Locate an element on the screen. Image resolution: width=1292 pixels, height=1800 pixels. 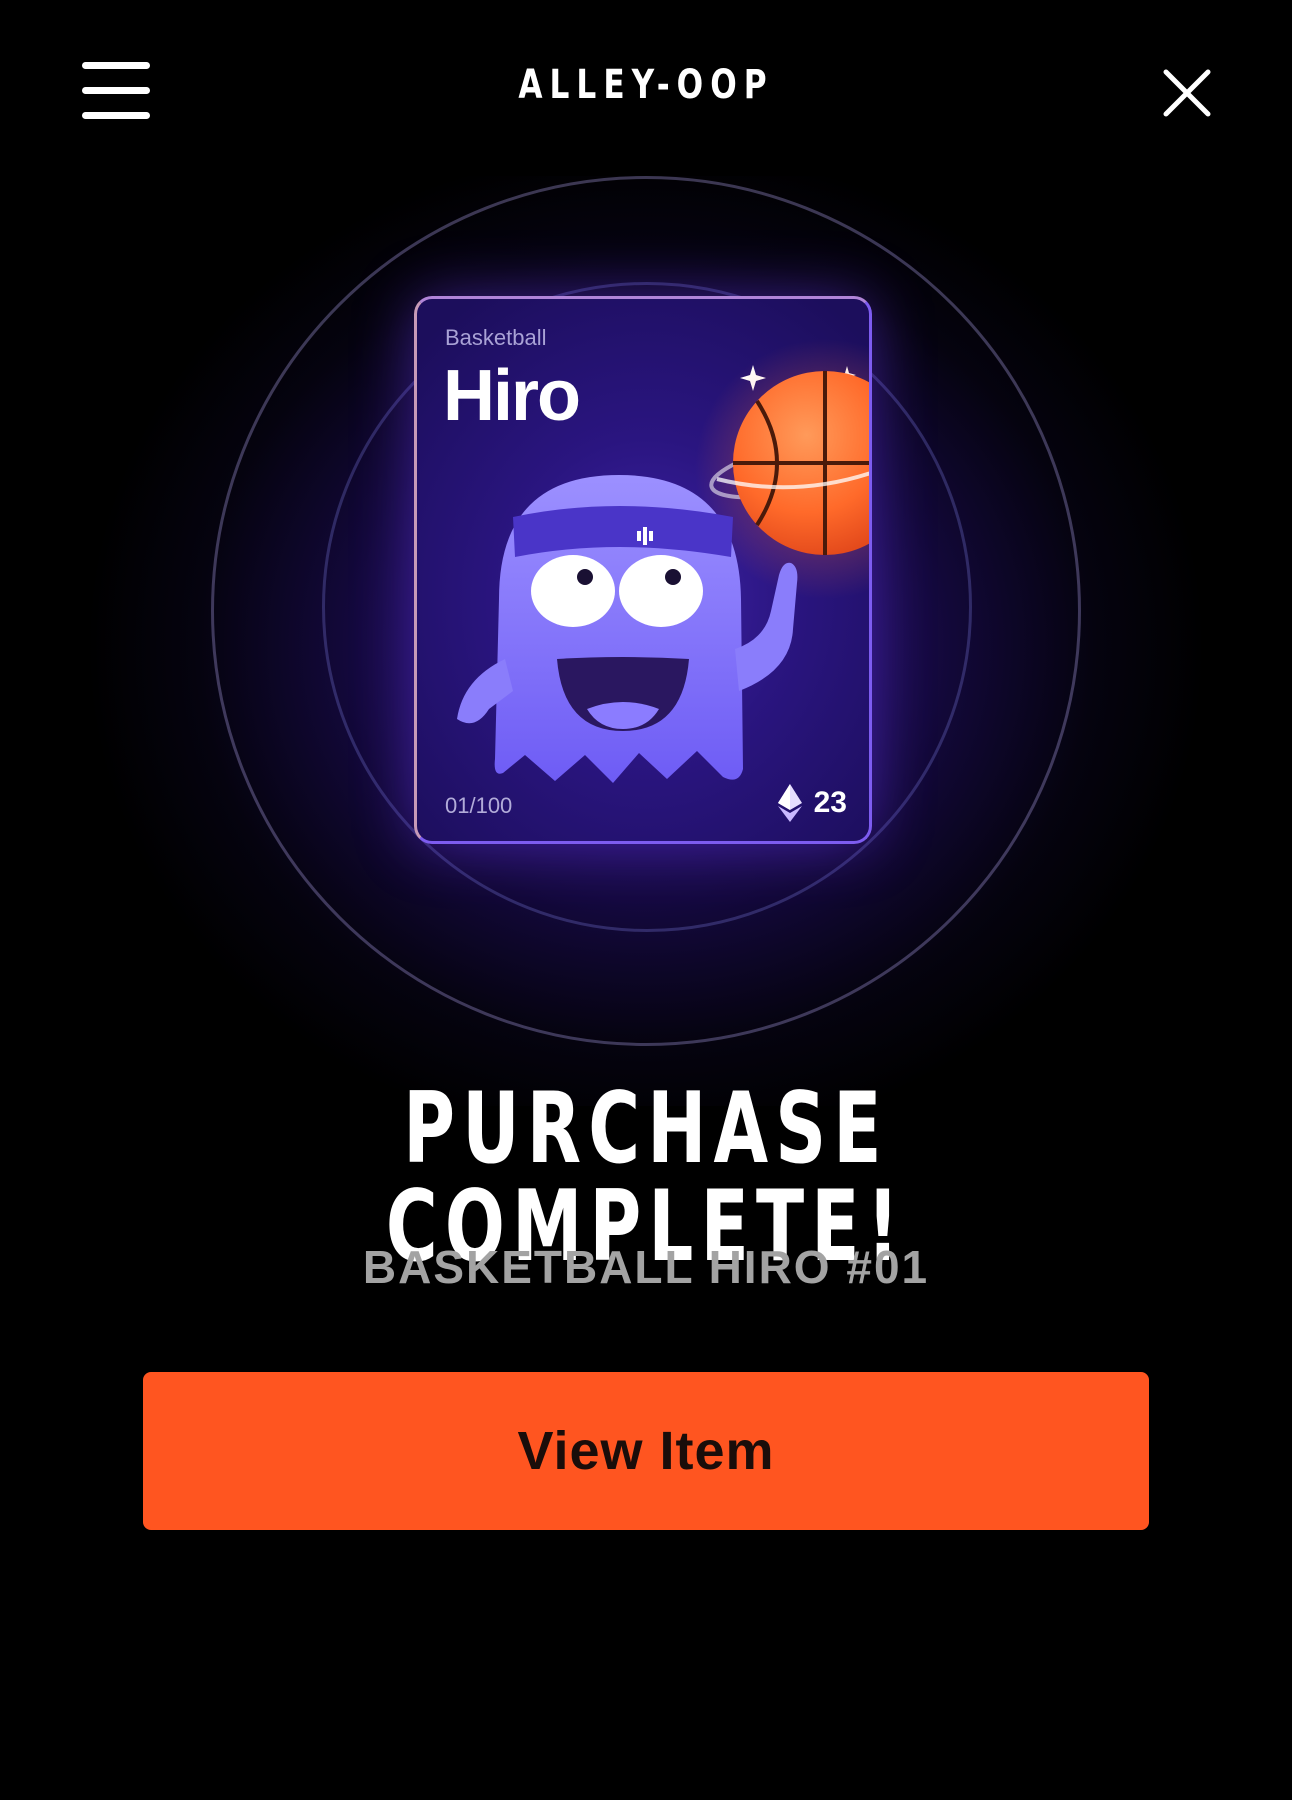
brand-logo: ALLEY-OOP is located at coordinates (646, 85).